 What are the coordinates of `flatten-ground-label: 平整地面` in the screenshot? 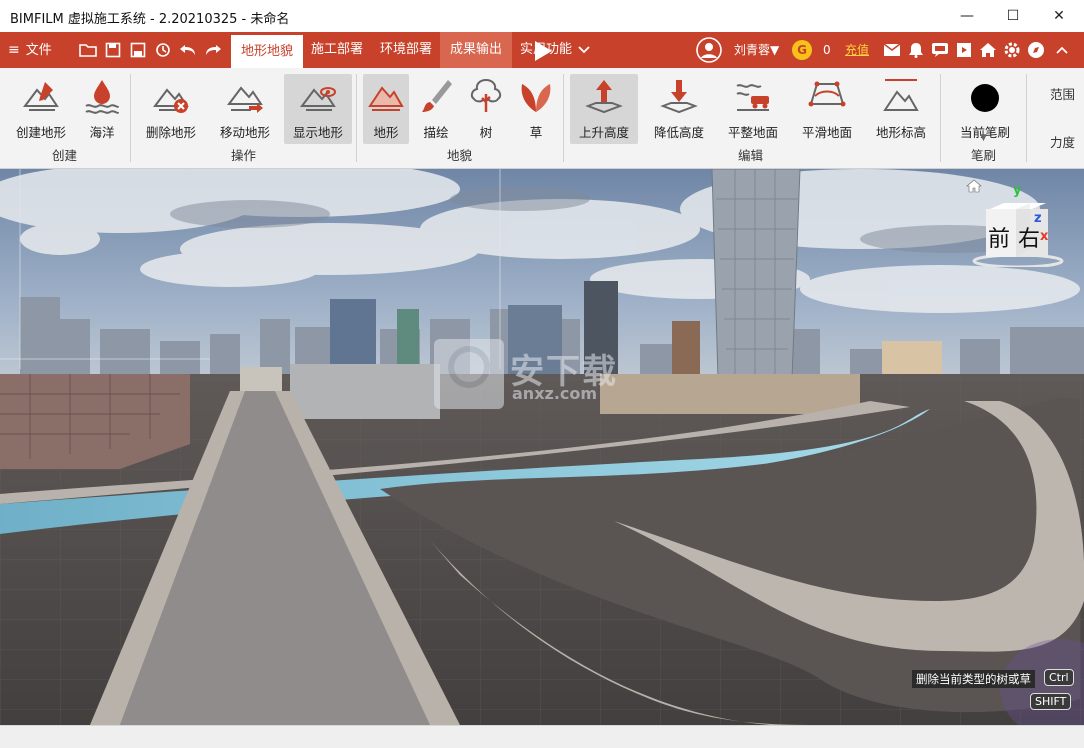 It's located at (752, 132).